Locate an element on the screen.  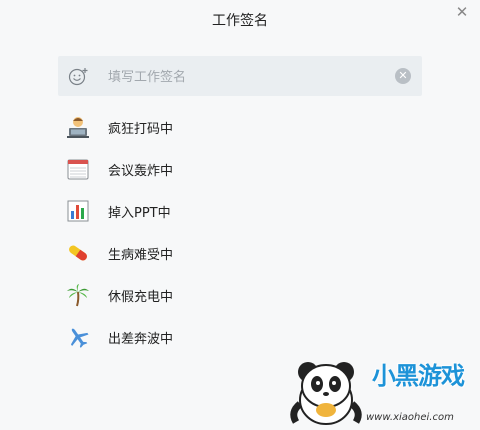
status-label: 出差奔波中 is located at coordinates (141, 339).